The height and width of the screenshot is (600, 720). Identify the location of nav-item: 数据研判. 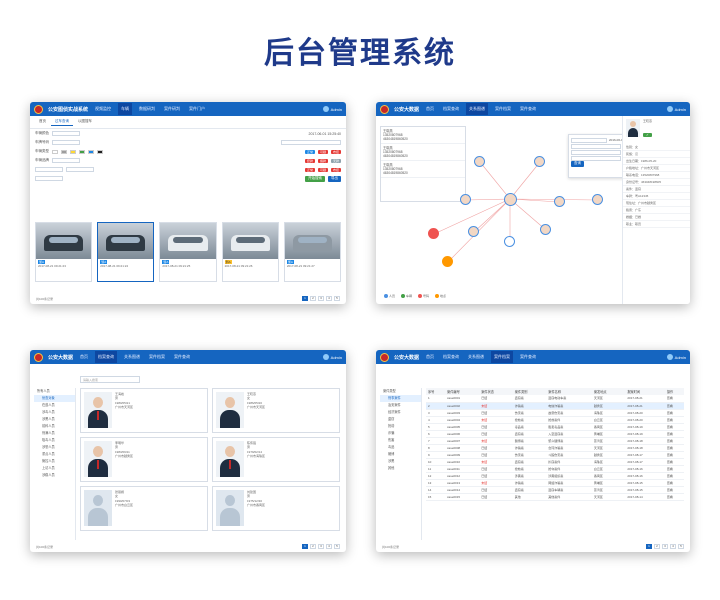
(147, 109).